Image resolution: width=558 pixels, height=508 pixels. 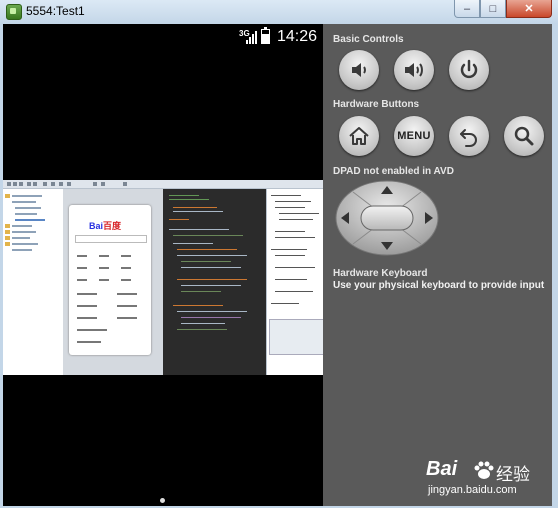 I want to click on signal-bars-icon, so click(x=252, y=37).